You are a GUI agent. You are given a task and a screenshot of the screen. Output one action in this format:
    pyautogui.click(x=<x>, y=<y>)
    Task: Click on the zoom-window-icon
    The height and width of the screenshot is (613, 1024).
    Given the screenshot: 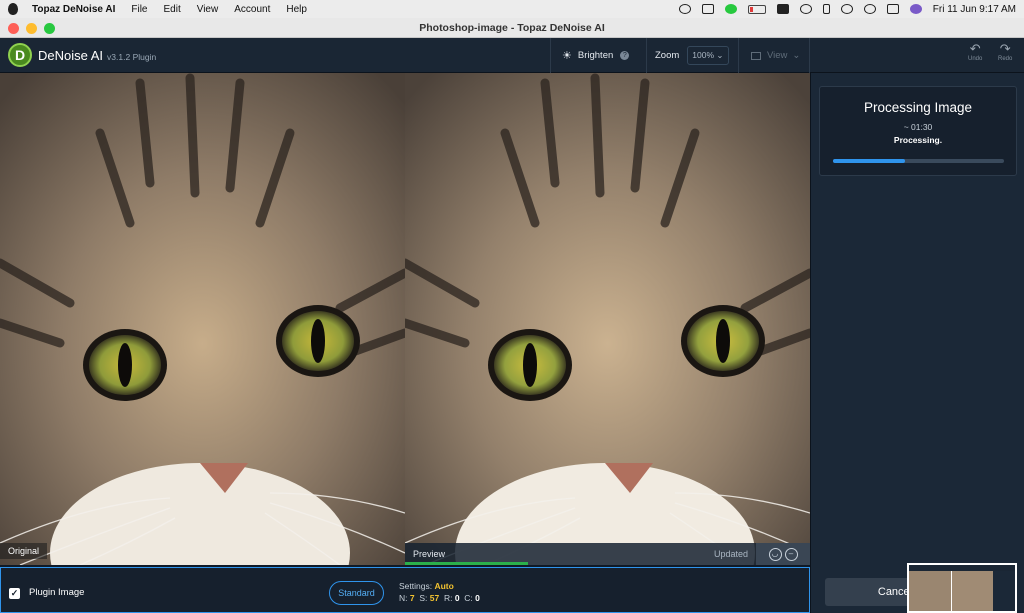 What is the action you would take?
    pyautogui.click(x=49, y=28)
    